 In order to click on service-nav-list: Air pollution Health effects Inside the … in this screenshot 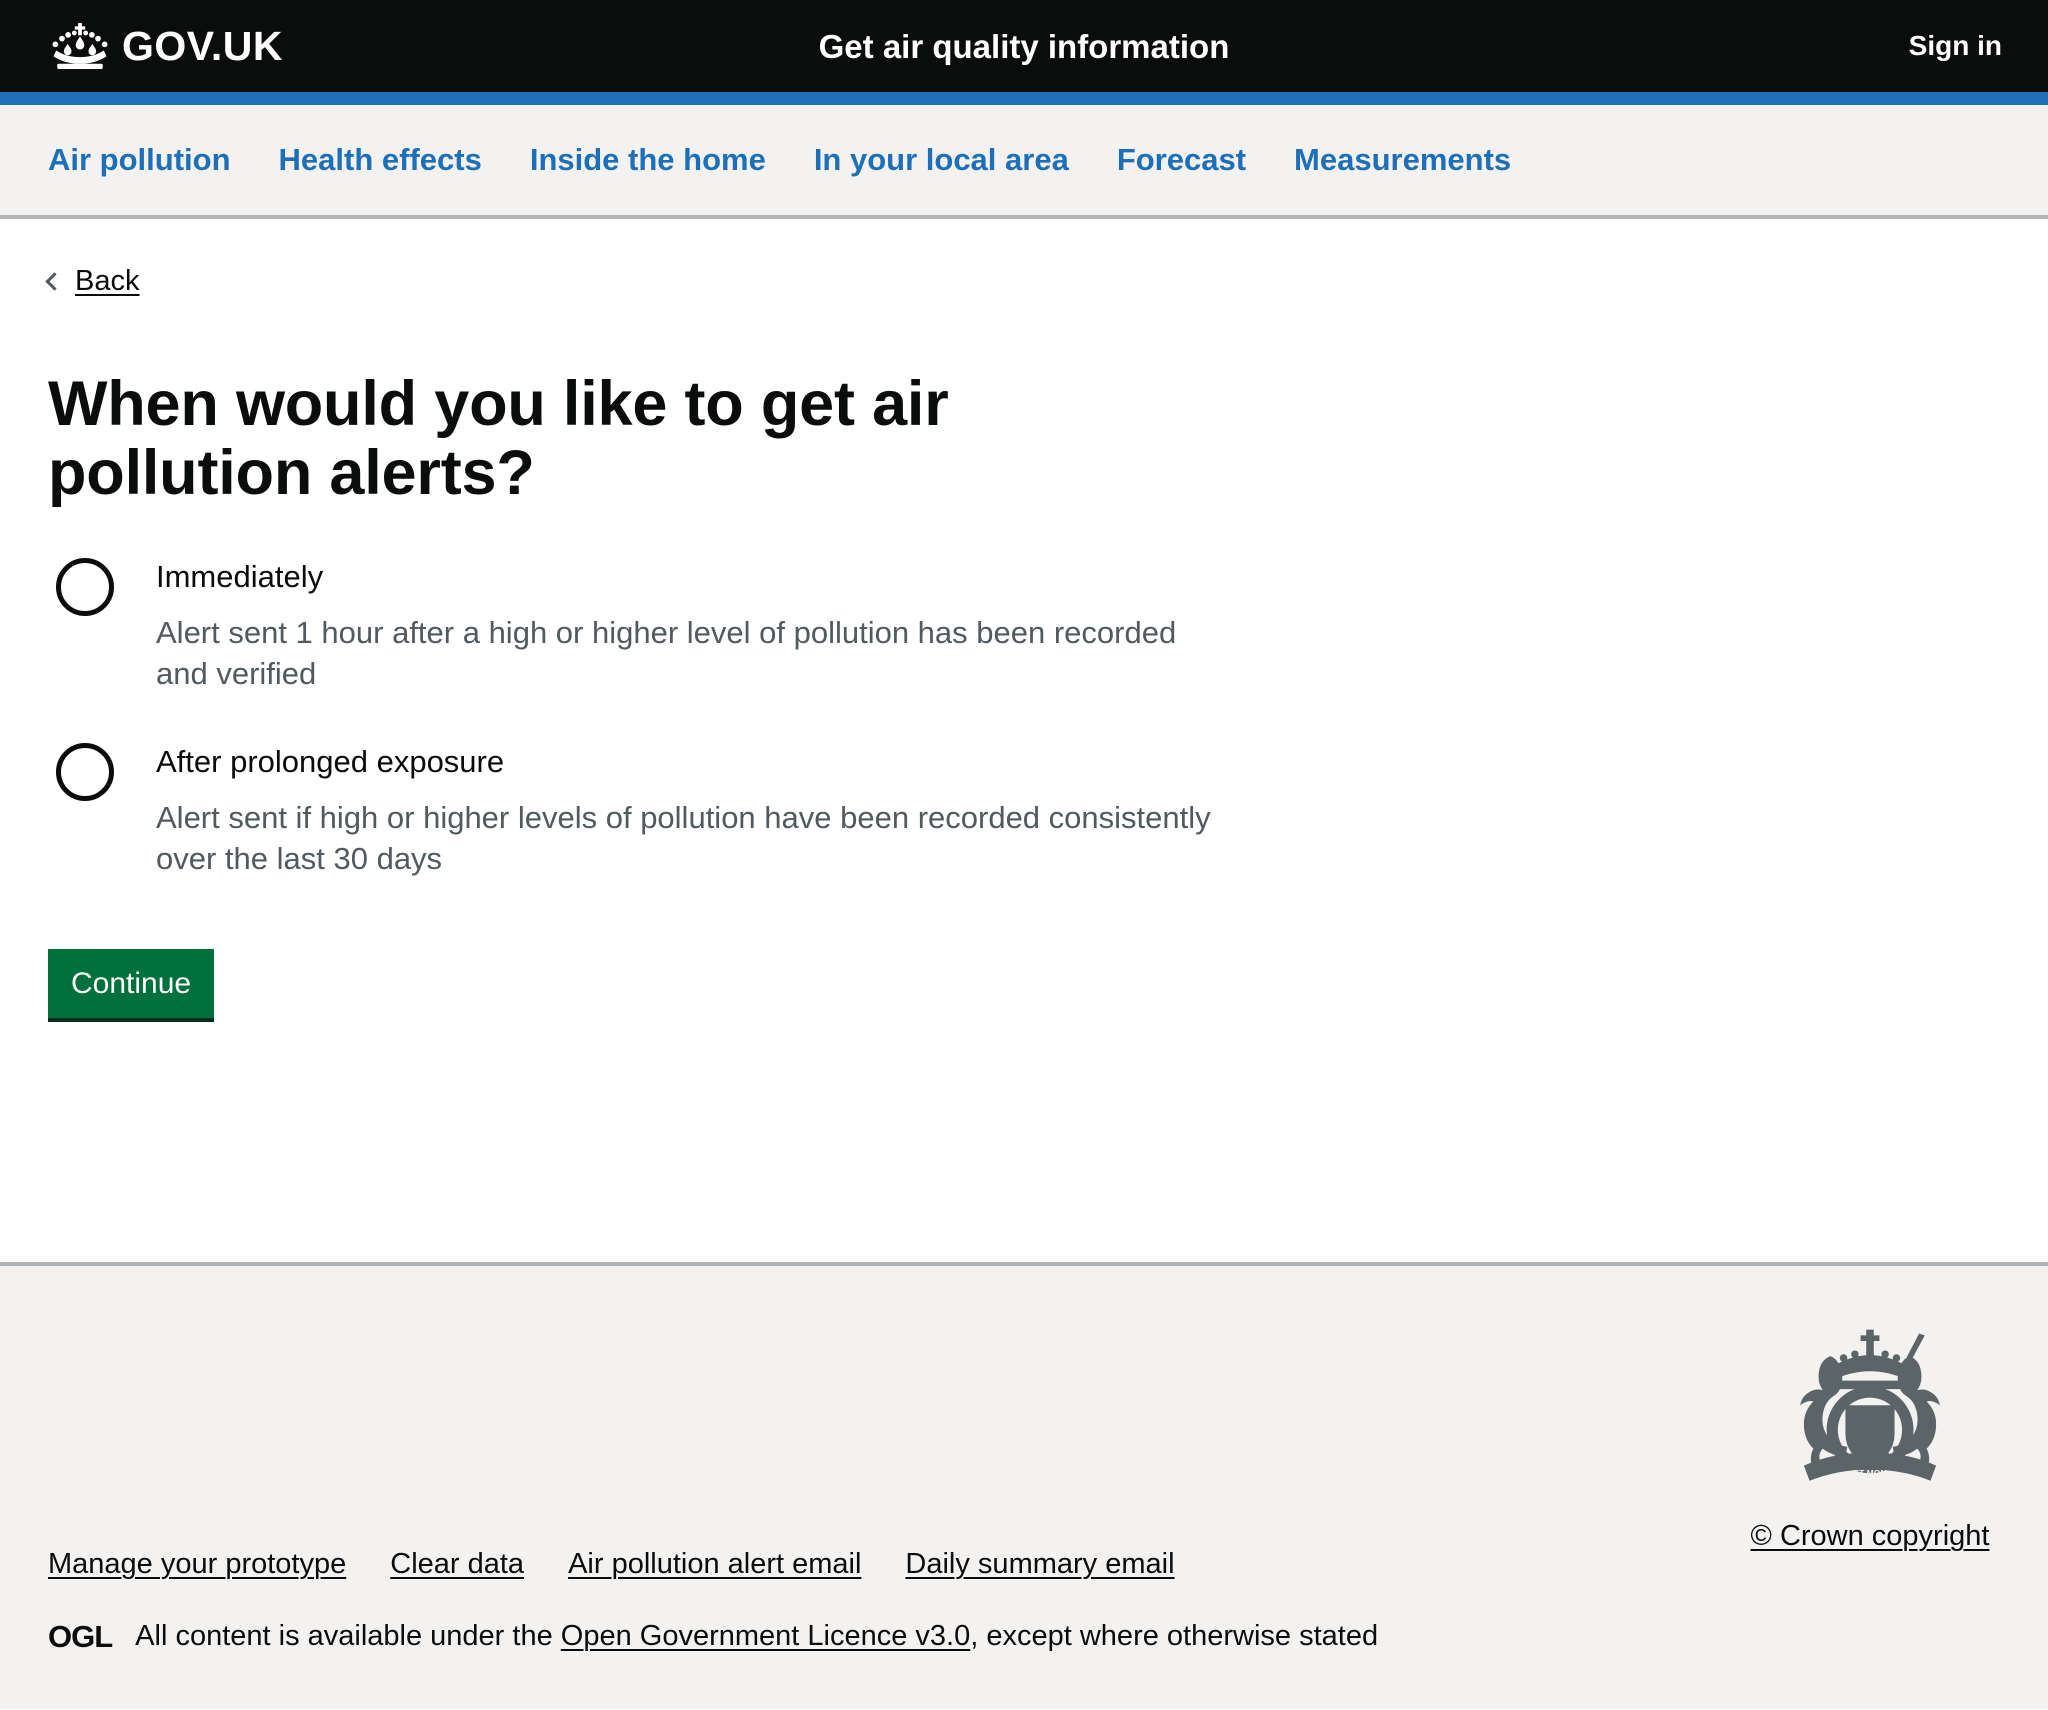, I will do `click(779, 159)`.